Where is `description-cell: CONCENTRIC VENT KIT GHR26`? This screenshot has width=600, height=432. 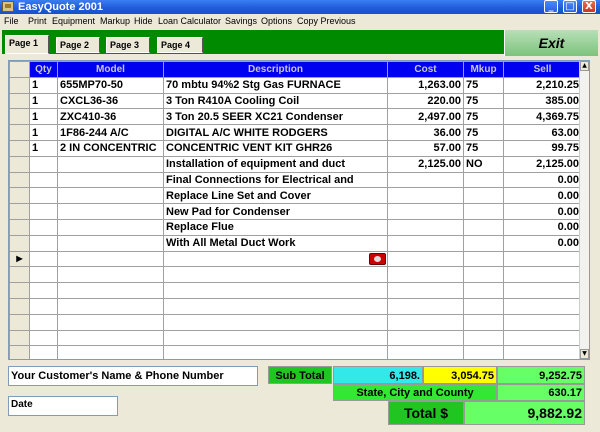
description-cell: CONCENTRIC VENT KIT GHR26 is located at coordinates (275, 148).